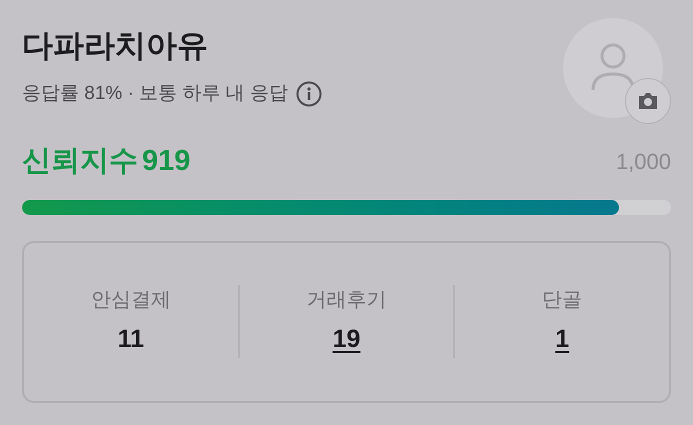 This screenshot has width=693, height=425. I want to click on profile-name: 다파라치아유, so click(115, 46).